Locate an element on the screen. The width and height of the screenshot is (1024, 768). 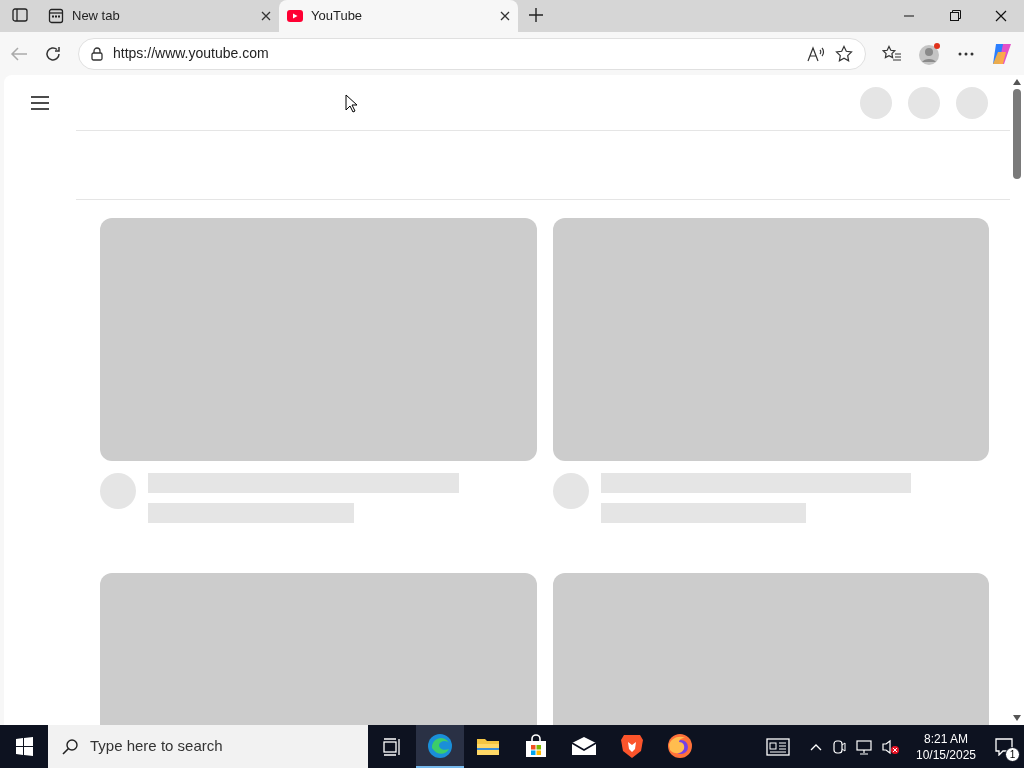
clock-date: 10/15/2025 is located at coordinates (946, 754).